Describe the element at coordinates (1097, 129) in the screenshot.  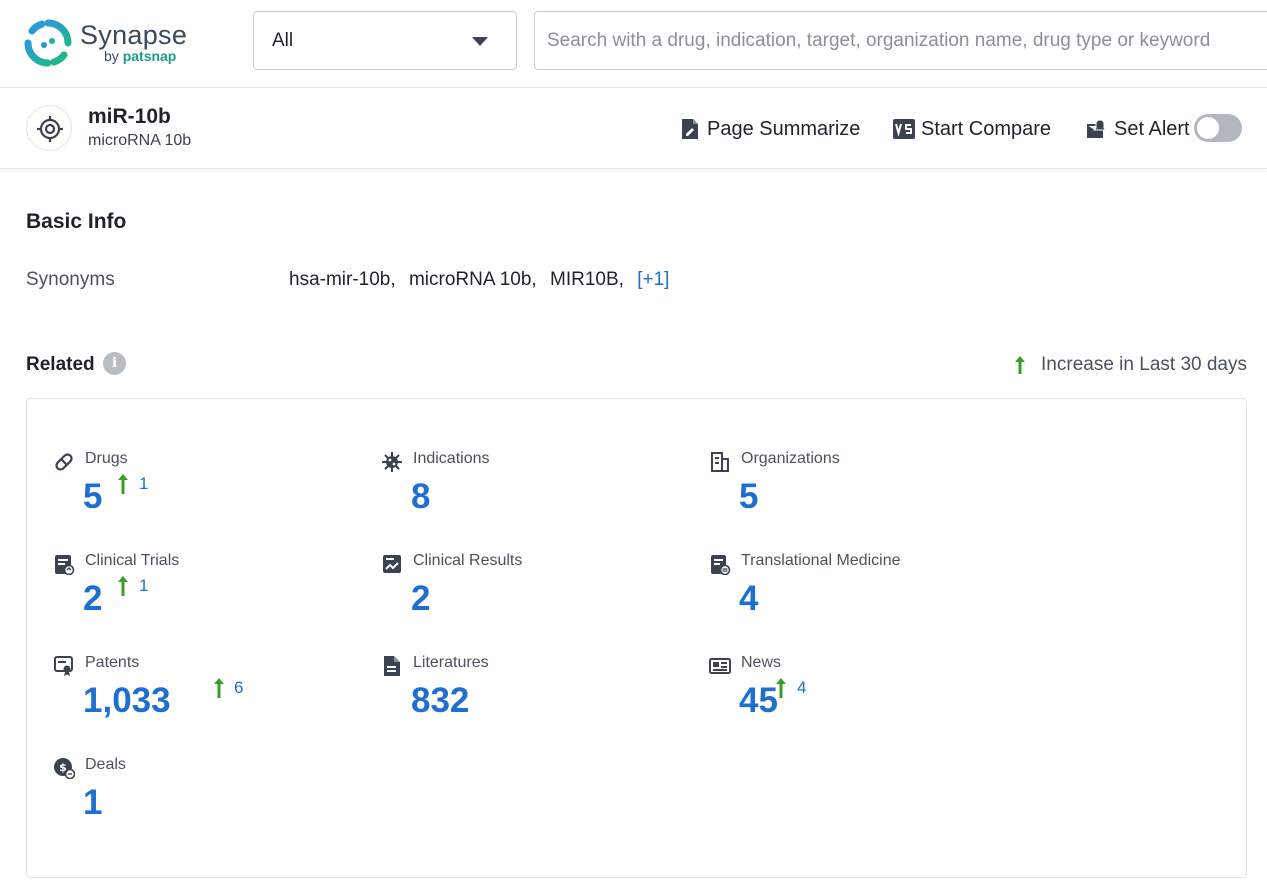
I see `alert-mail-icon` at that location.